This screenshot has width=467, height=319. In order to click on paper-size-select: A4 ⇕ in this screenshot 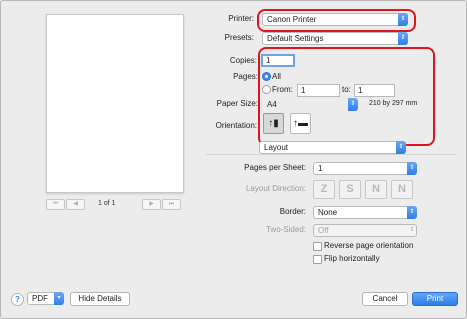, I will do `click(310, 104)`.